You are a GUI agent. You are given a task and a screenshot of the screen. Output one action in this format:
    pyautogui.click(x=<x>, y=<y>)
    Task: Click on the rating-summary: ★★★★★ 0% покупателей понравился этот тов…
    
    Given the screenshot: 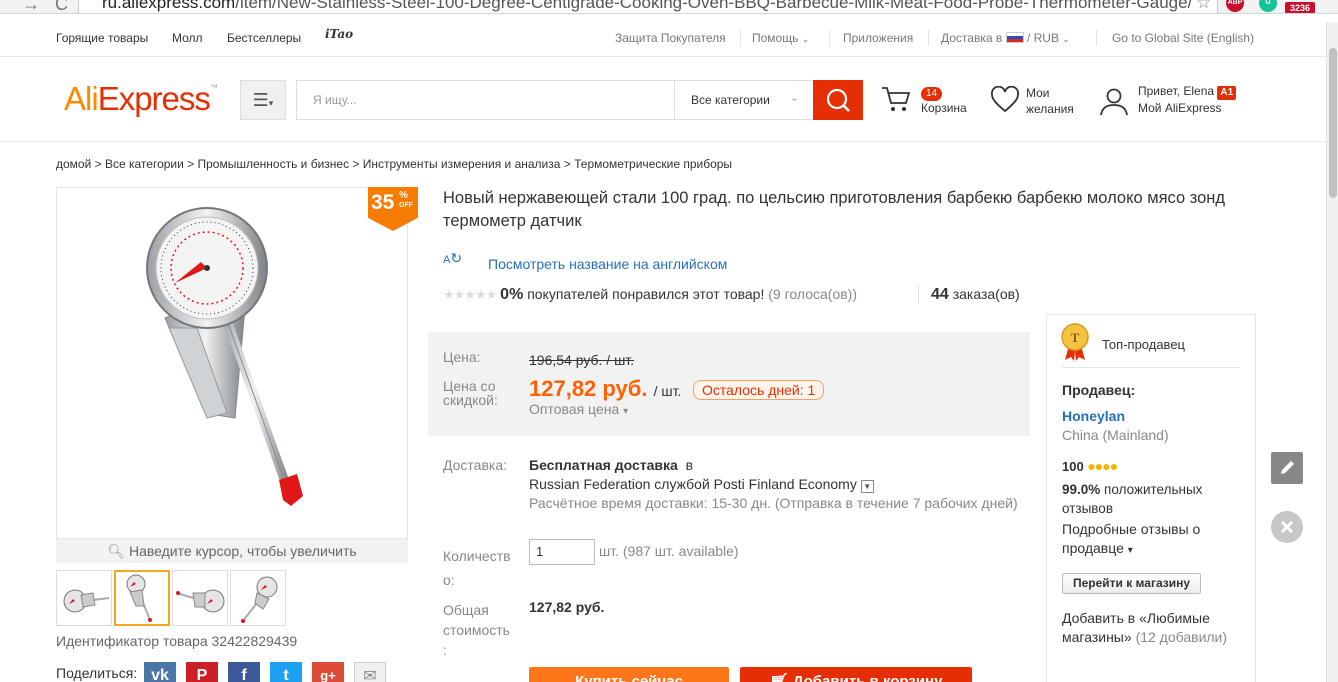 What is the action you would take?
    pyautogui.click(x=650, y=294)
    